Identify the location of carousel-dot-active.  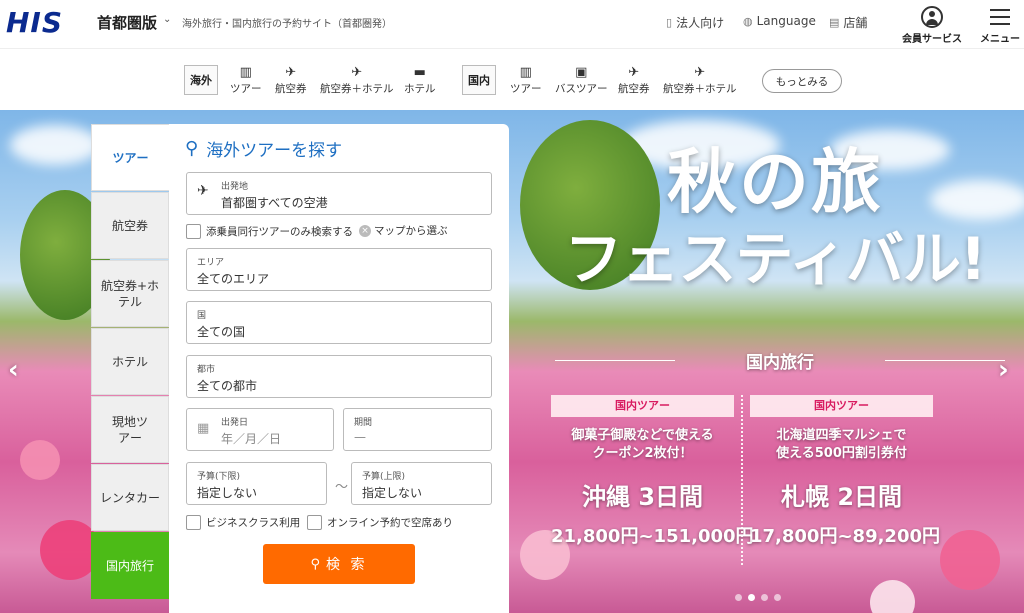
(751, 597).